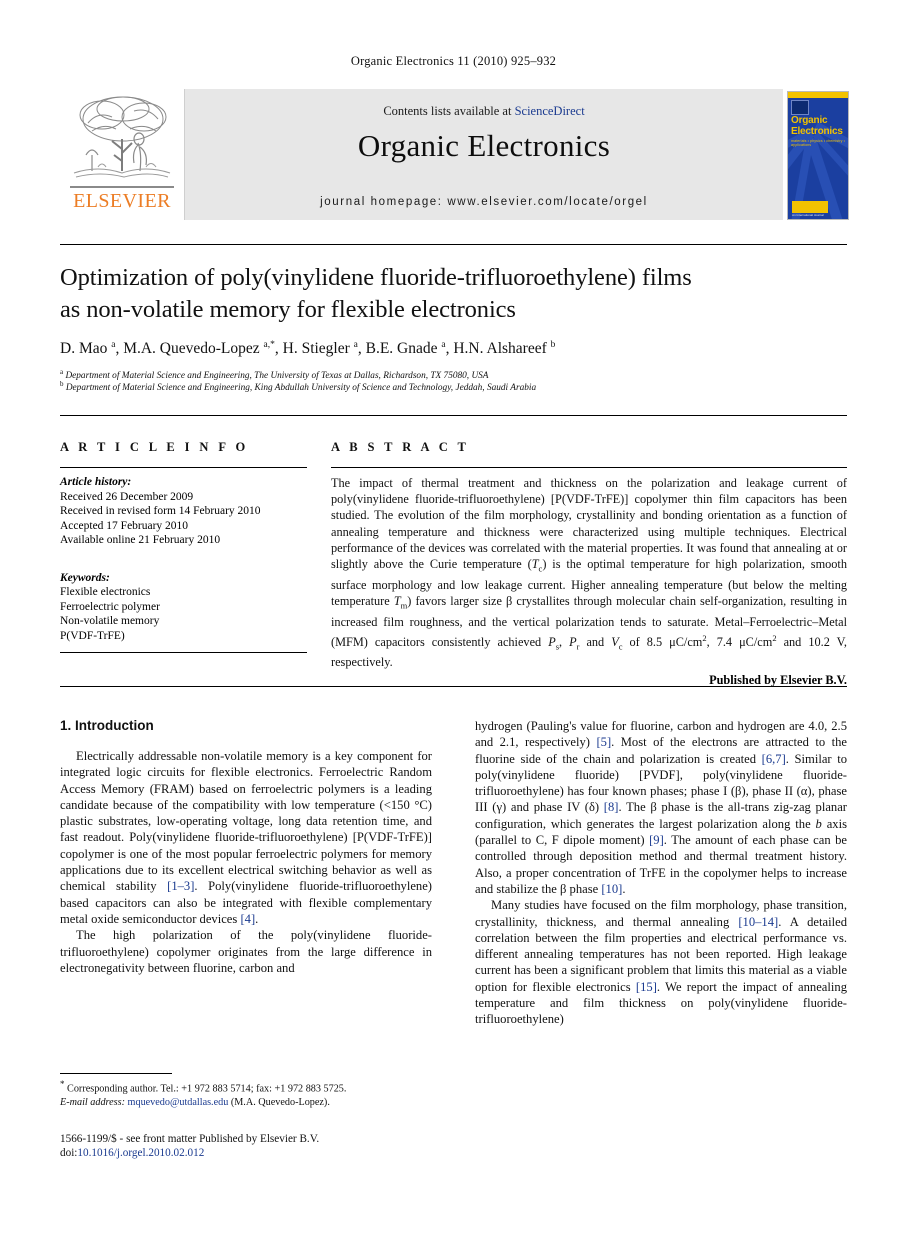 This screenshot has width=907, height=1238. I want to click on history-accepted: Accepted 17 February 2010, so click(124, 525).